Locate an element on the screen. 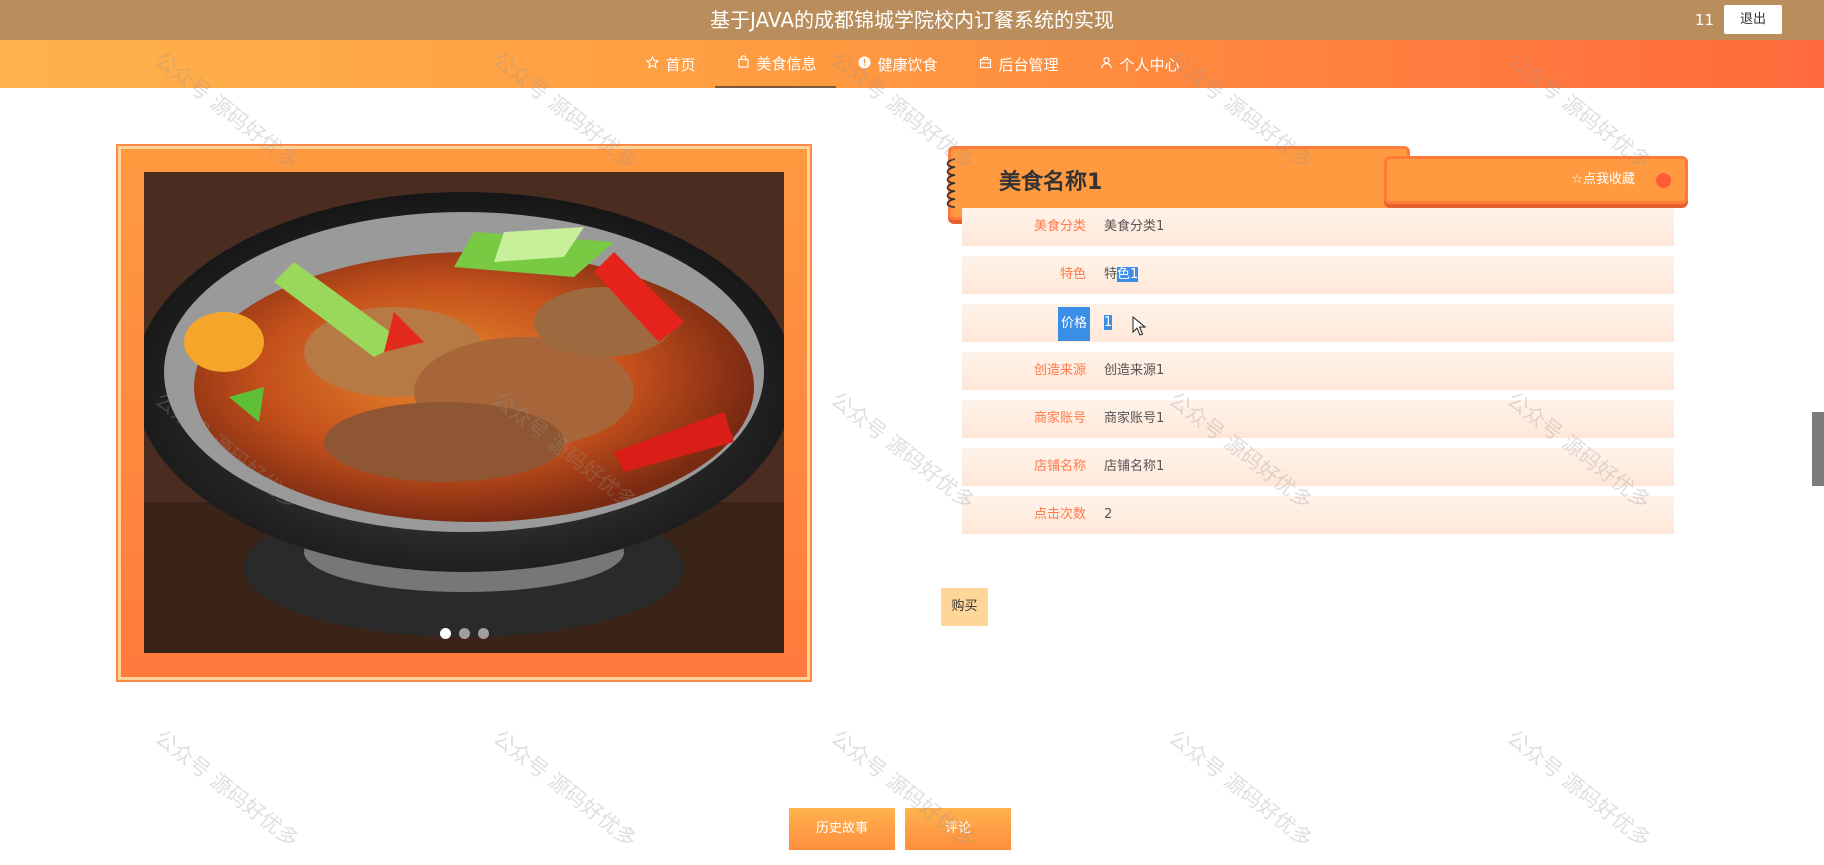  selected-text: 1 is located at coordinates (1108, 322).